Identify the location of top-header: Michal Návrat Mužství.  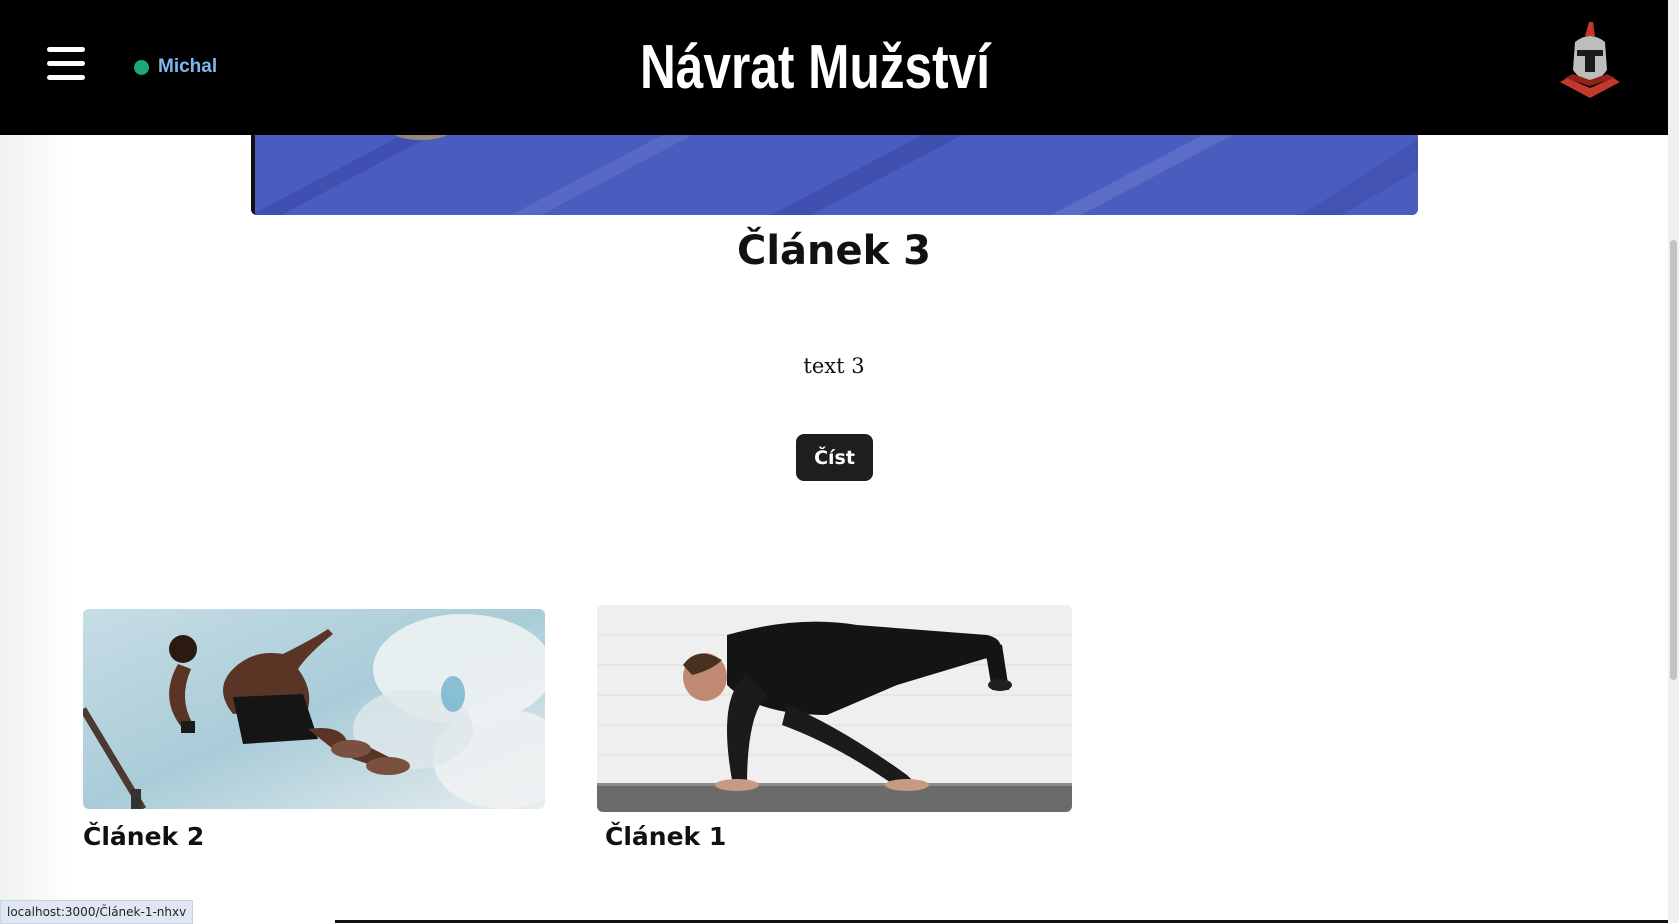
(834, 67).